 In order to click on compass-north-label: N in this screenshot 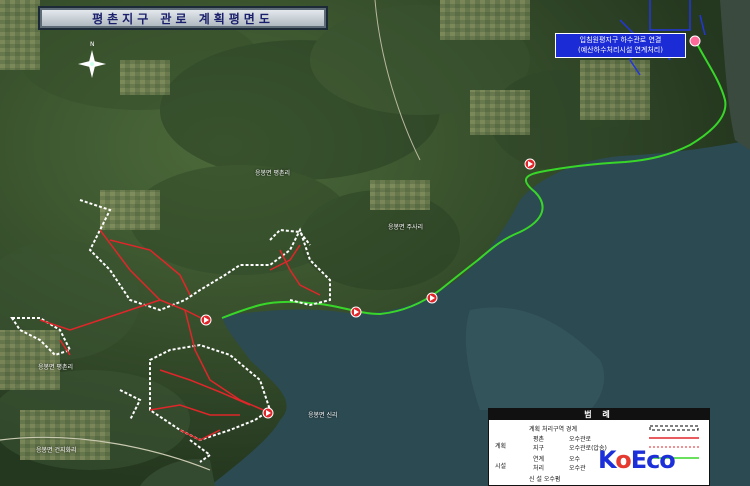, I will do `click(92, 44)`.